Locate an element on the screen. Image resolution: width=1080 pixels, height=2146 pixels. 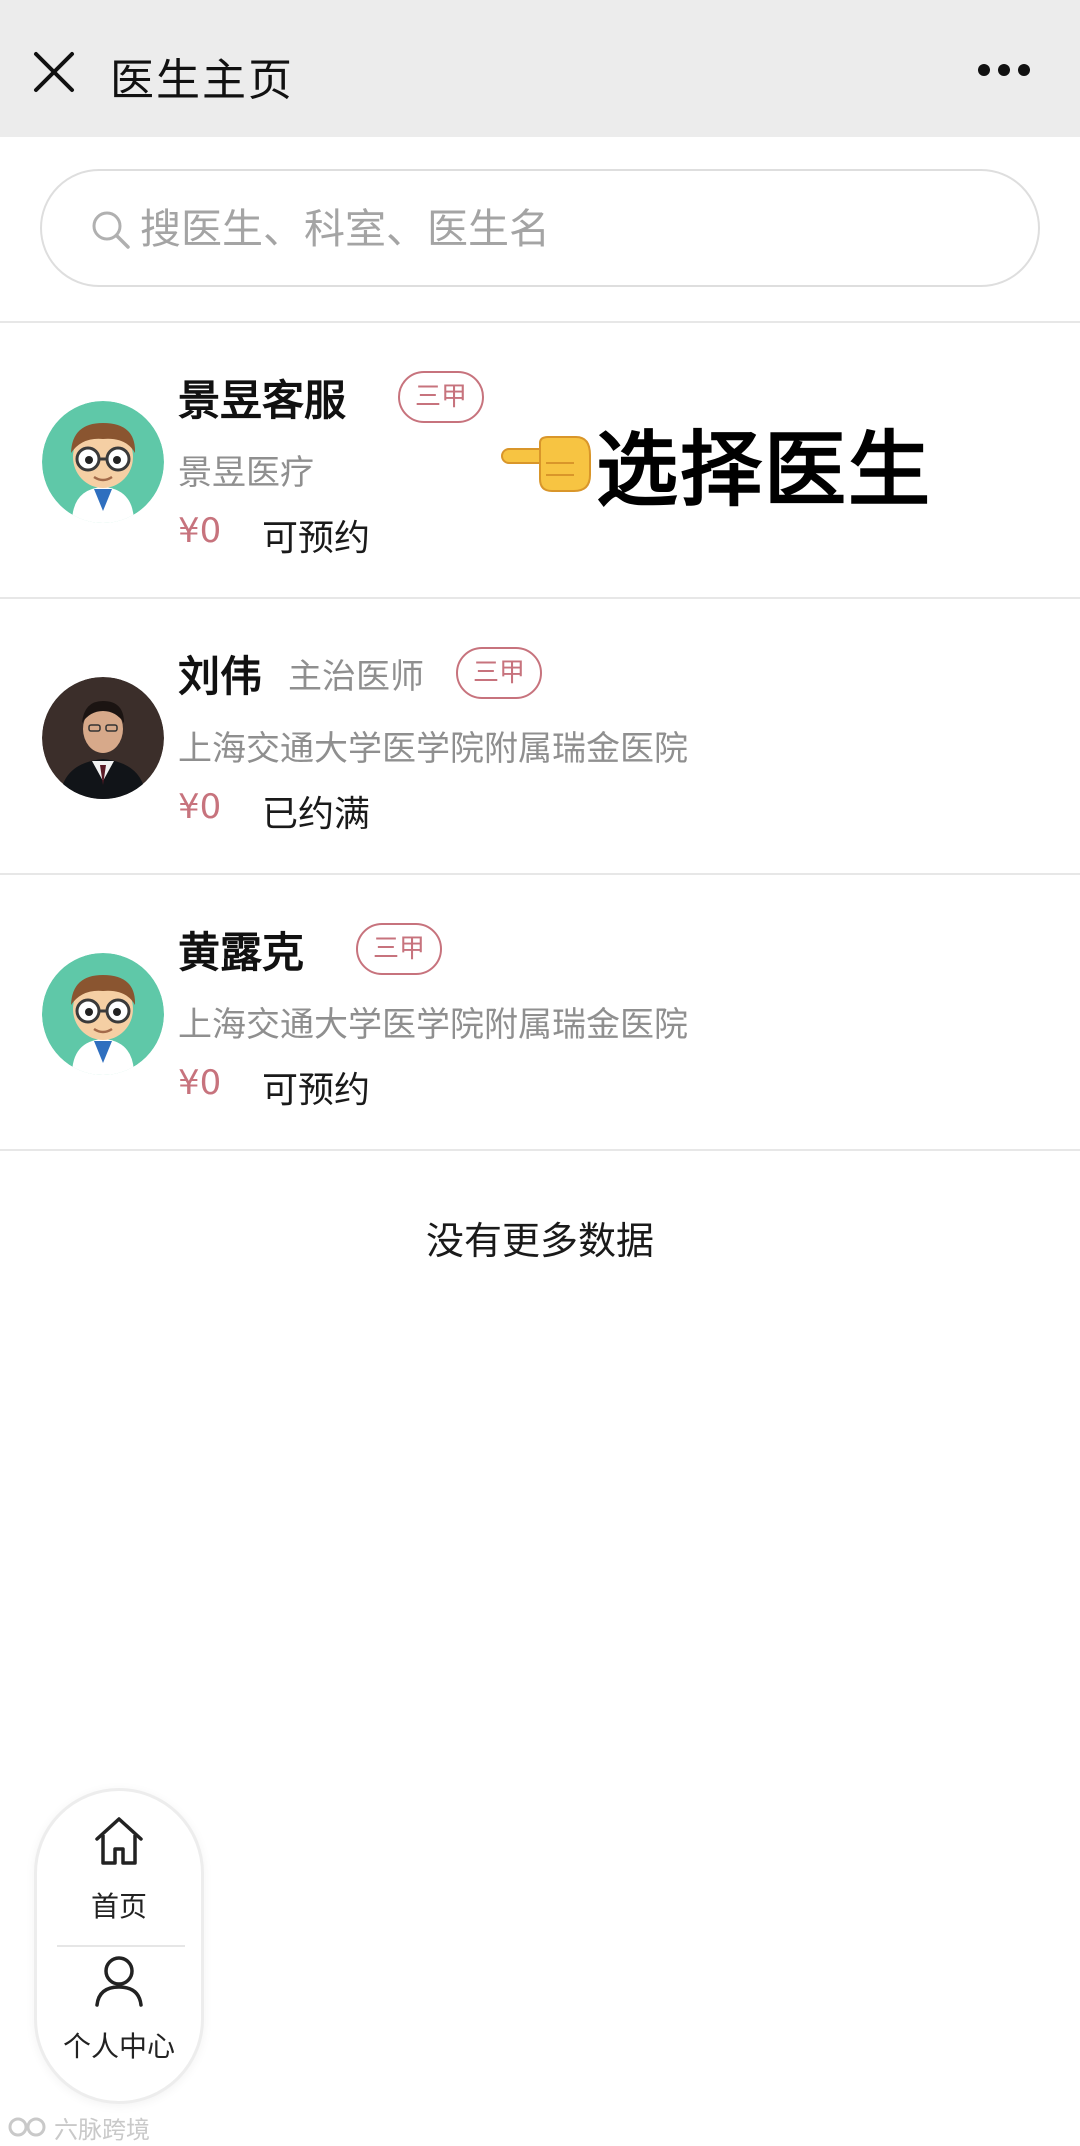
availability-status: 已约满 is located at coordinates (316, 814).